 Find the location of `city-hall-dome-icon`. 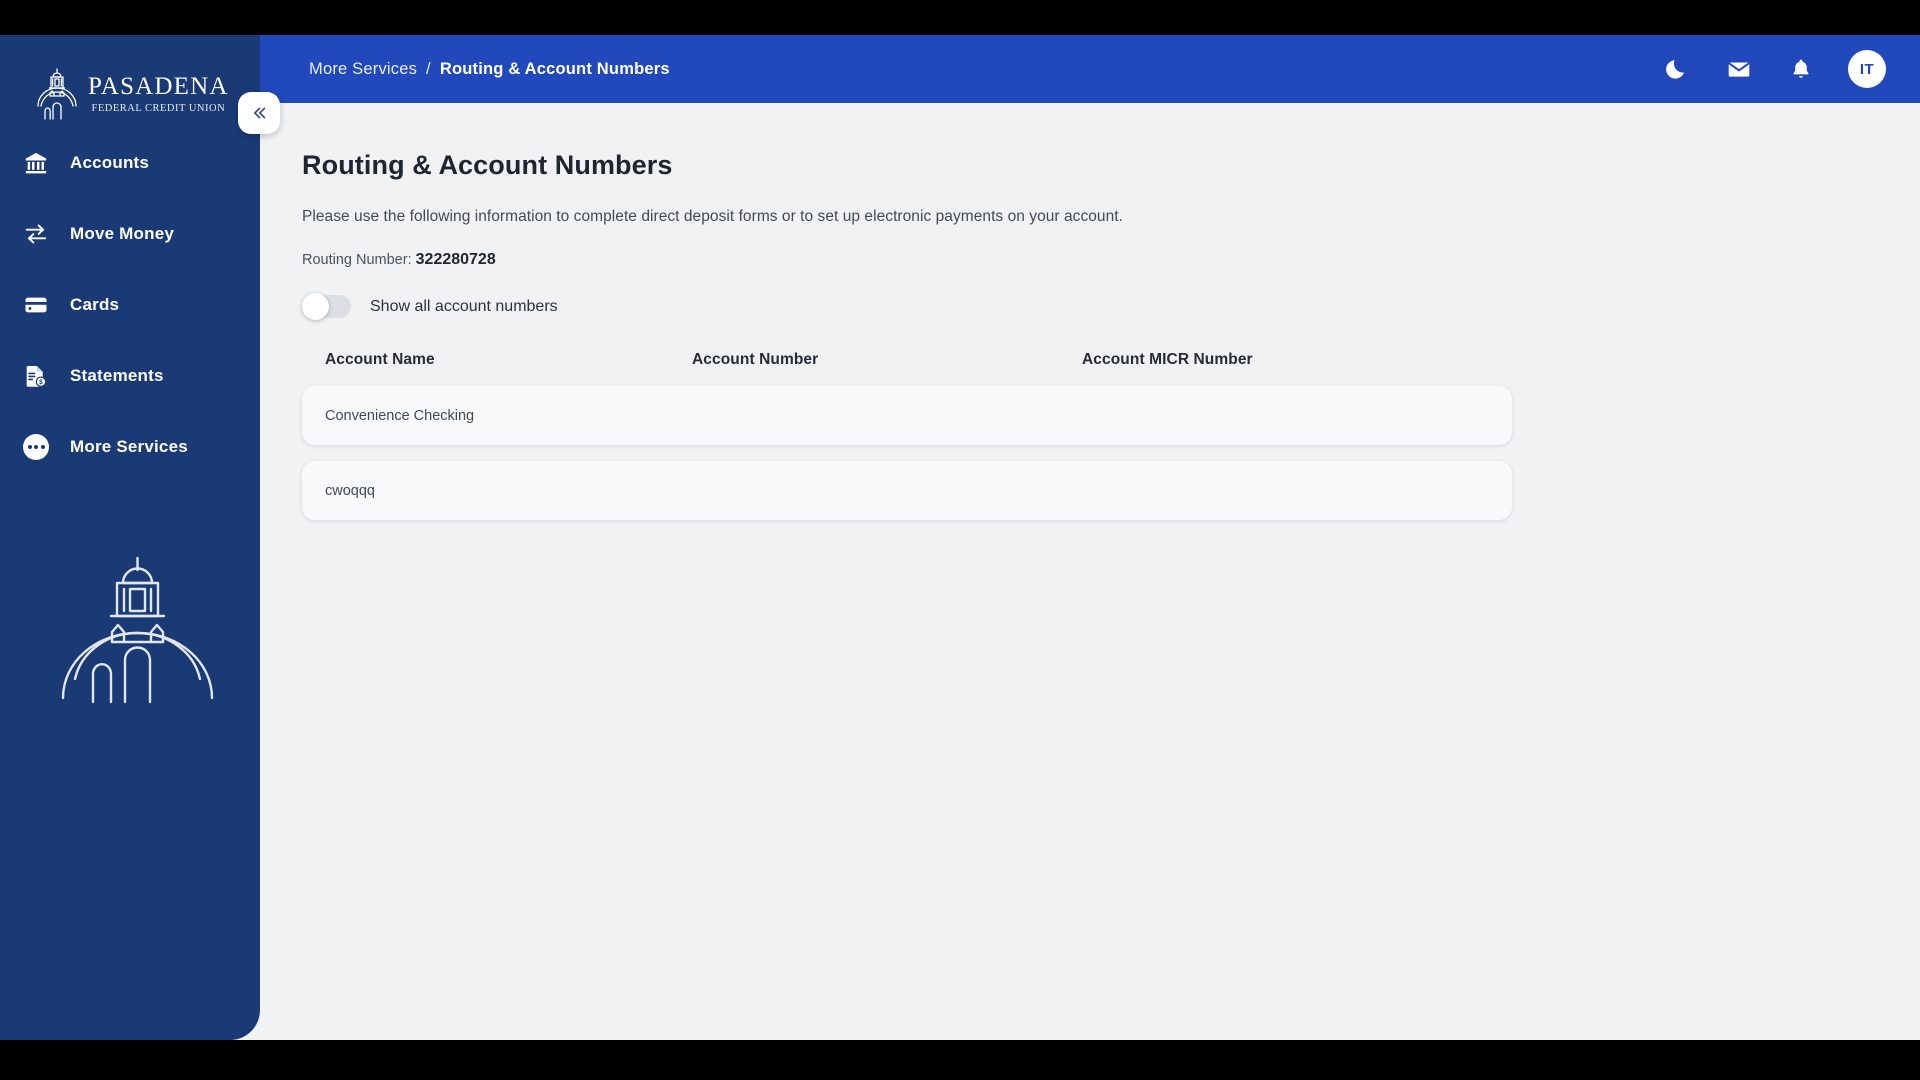

city-hall-dome-icon is located at coordinates (57, 94).